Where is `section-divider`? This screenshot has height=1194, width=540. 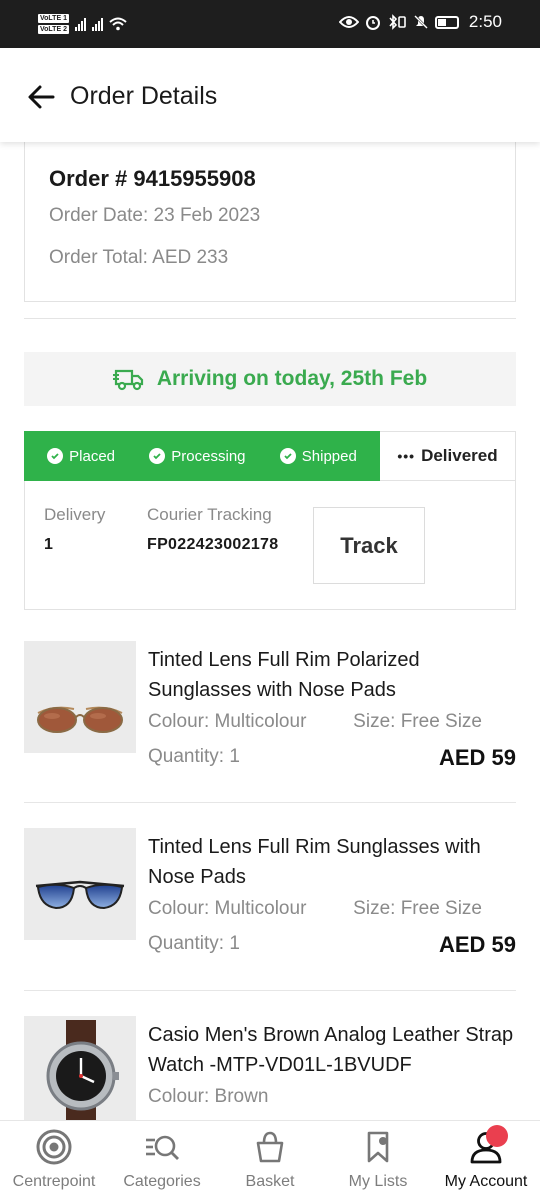
section-divider is located at coordinates (270, 318).